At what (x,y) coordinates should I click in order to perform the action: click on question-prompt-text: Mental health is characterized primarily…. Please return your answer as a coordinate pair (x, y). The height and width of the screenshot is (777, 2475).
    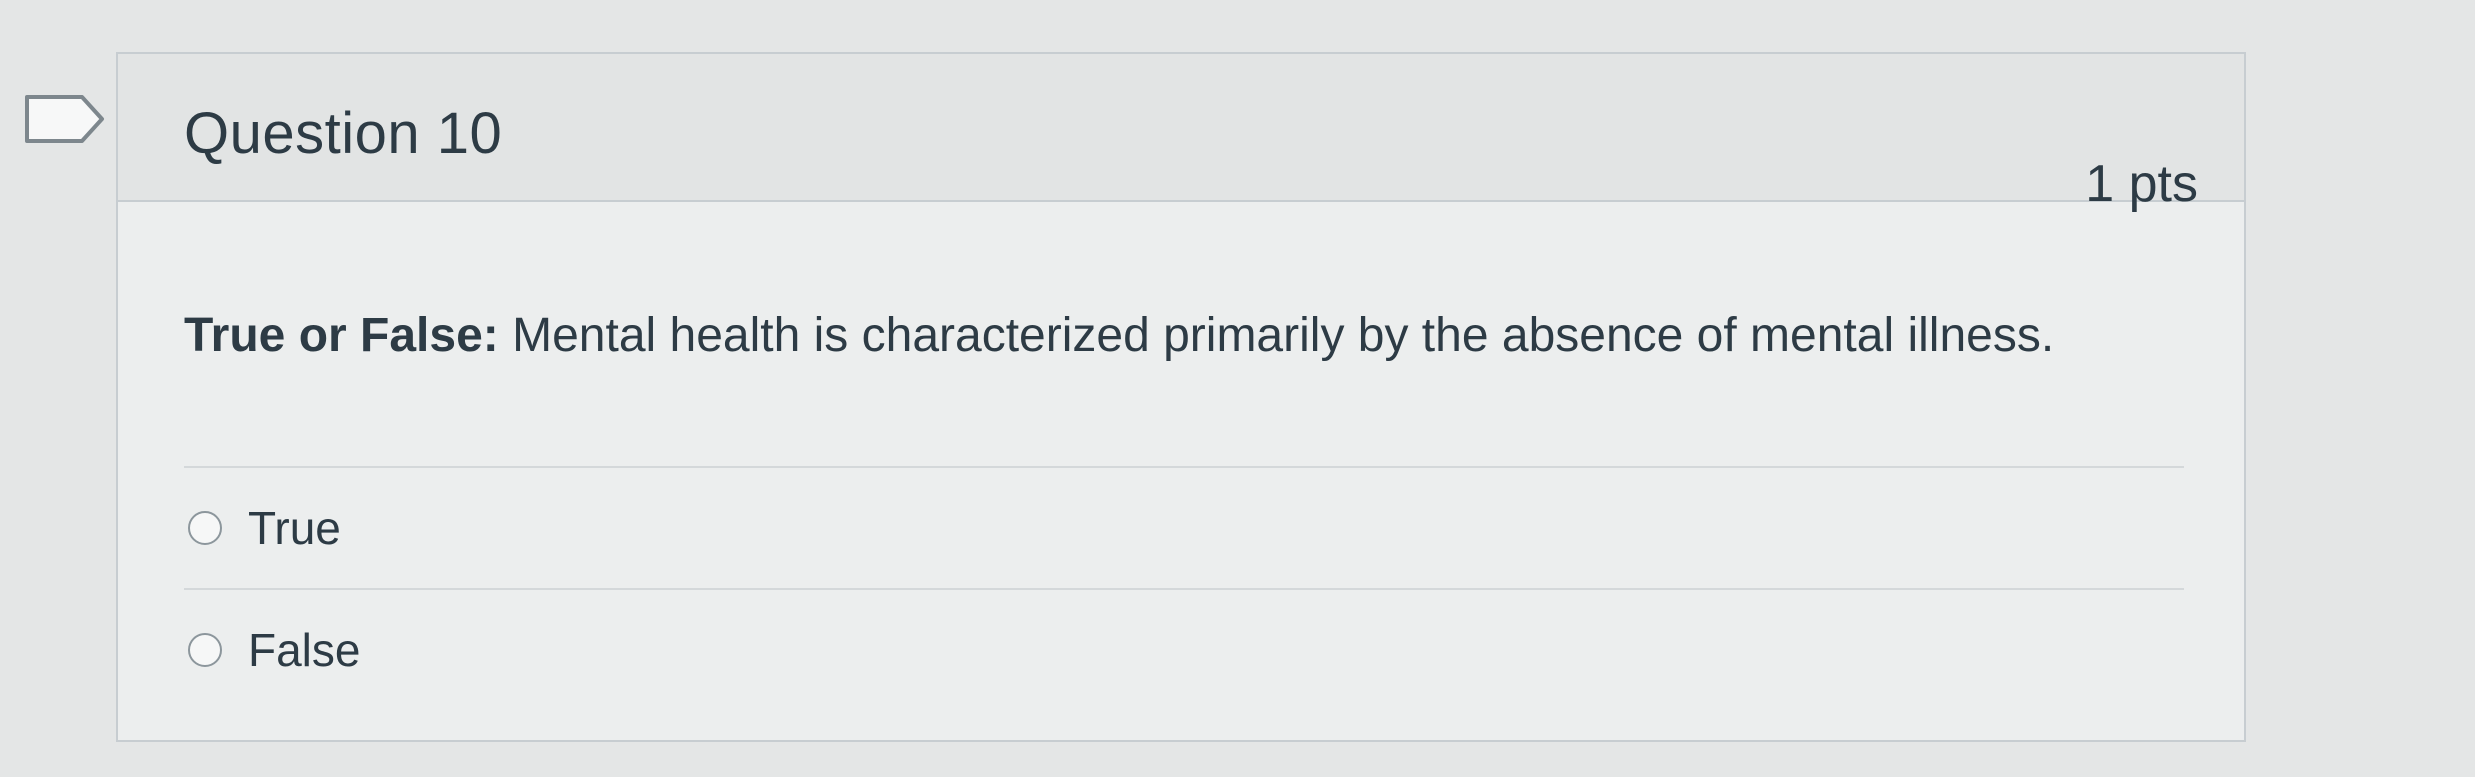
    Looking at the image, I should click on (1276, 335).